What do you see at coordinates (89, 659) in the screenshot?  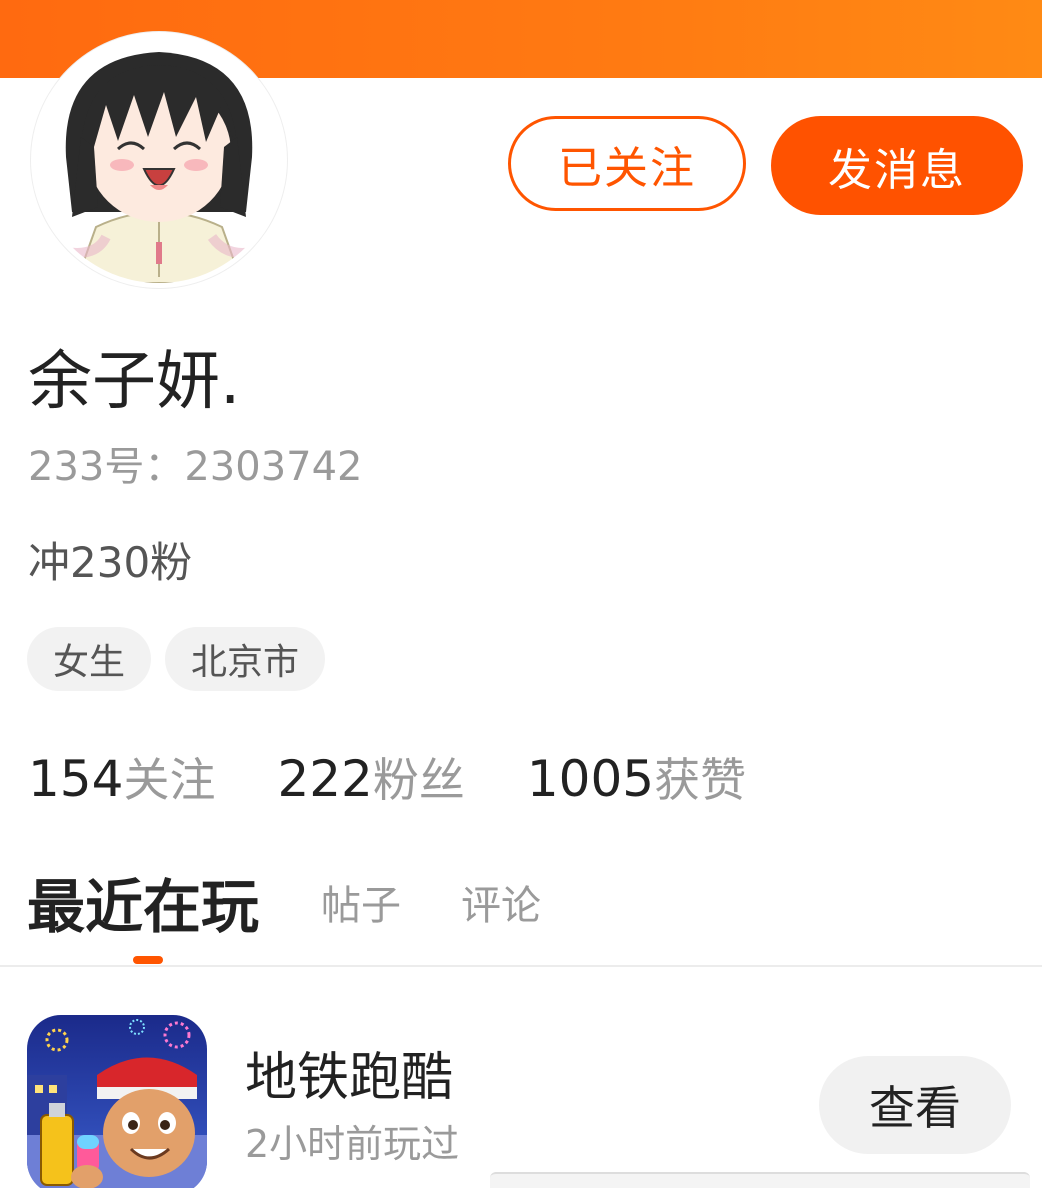 I see `tag-gender: 女生` at bounding box center [89, 659].